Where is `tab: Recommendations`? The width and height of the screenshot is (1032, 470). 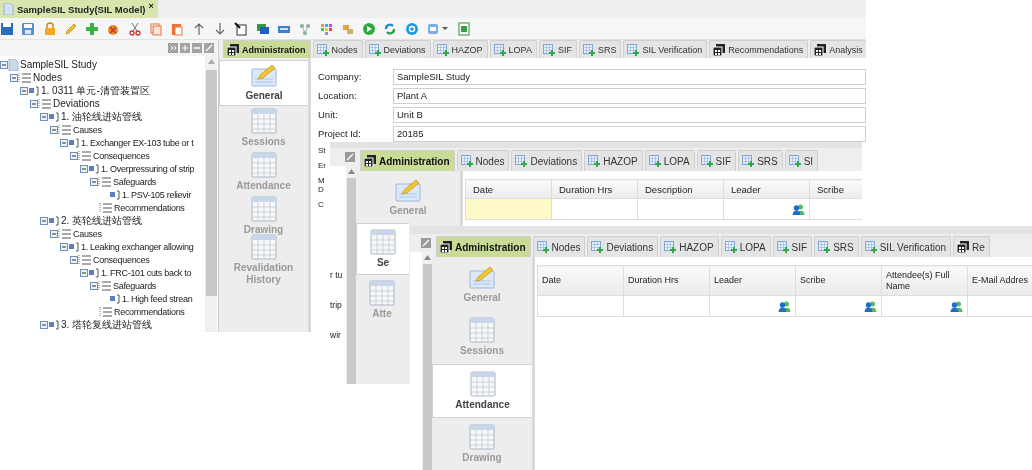 tab: Recommendations is located at coordinates (759, 49).